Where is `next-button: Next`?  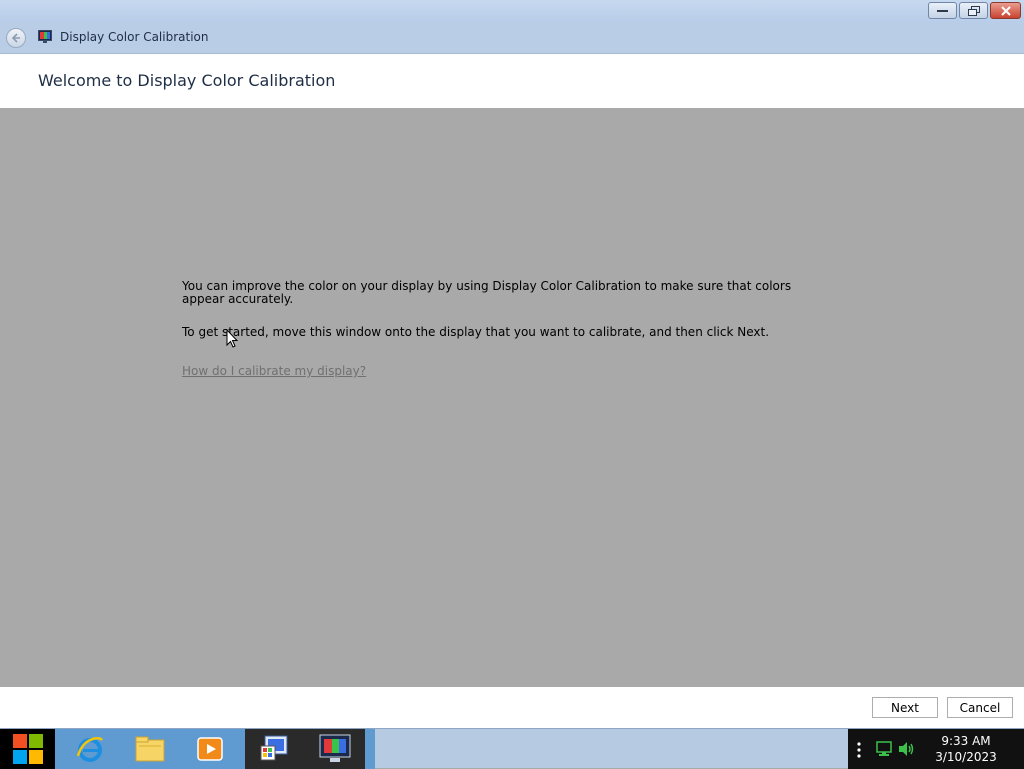
next-button: Next is located at coordinates (905, 707).